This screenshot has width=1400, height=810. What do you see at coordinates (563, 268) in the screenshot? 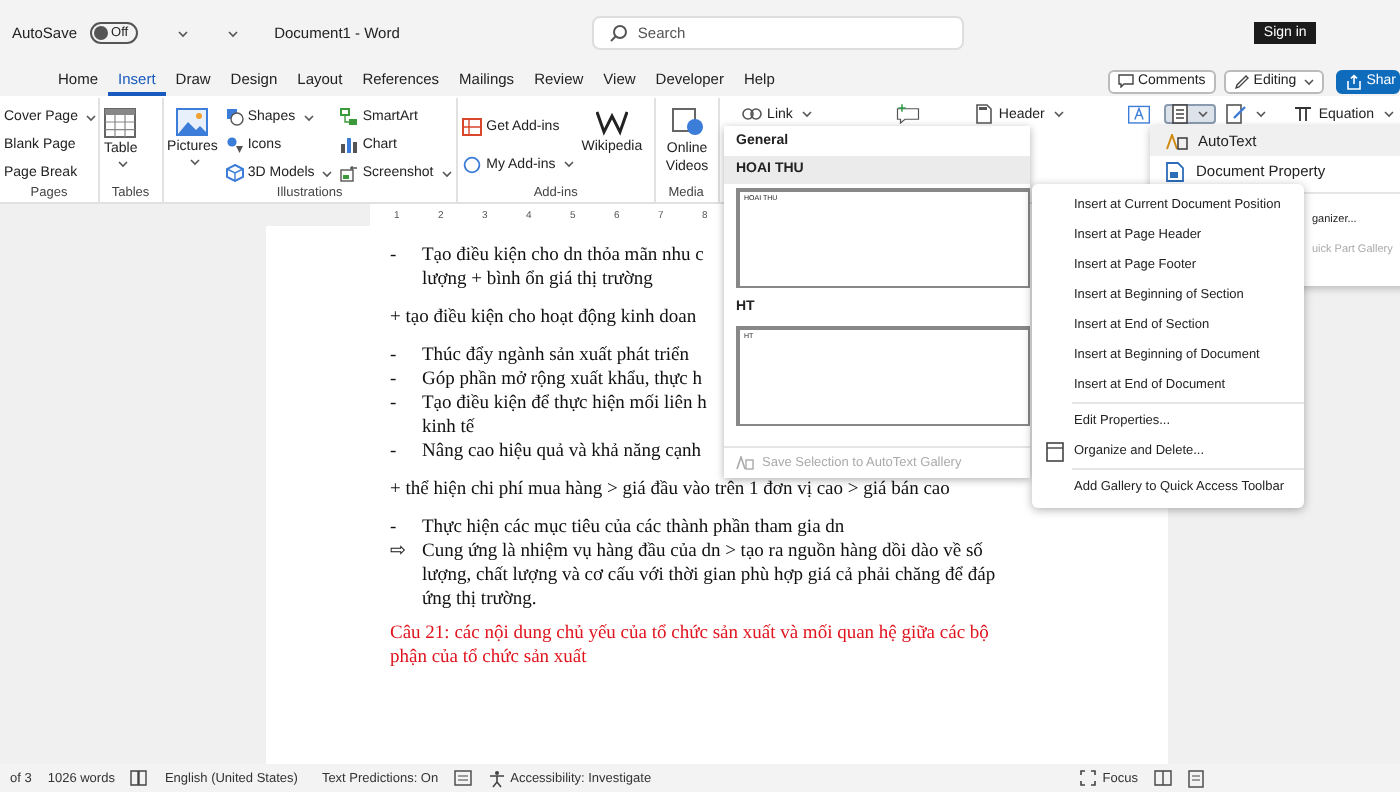
I see `list-item-text: Tạo điều kiện cho dn thỏa mãn nhu c lượng + bình ổn giá thị trường` at bounding box center [563, 268].